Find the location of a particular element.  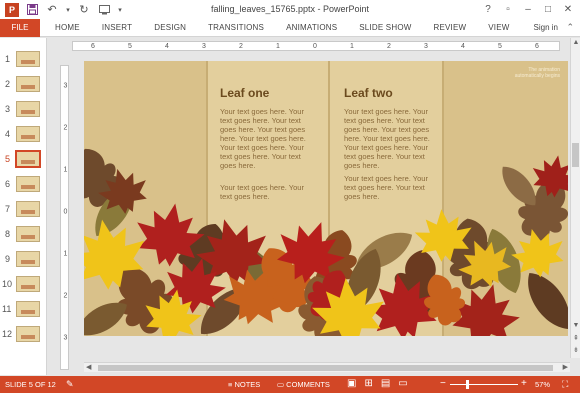

maximize-button: □ is located at coordinates (548, 9).